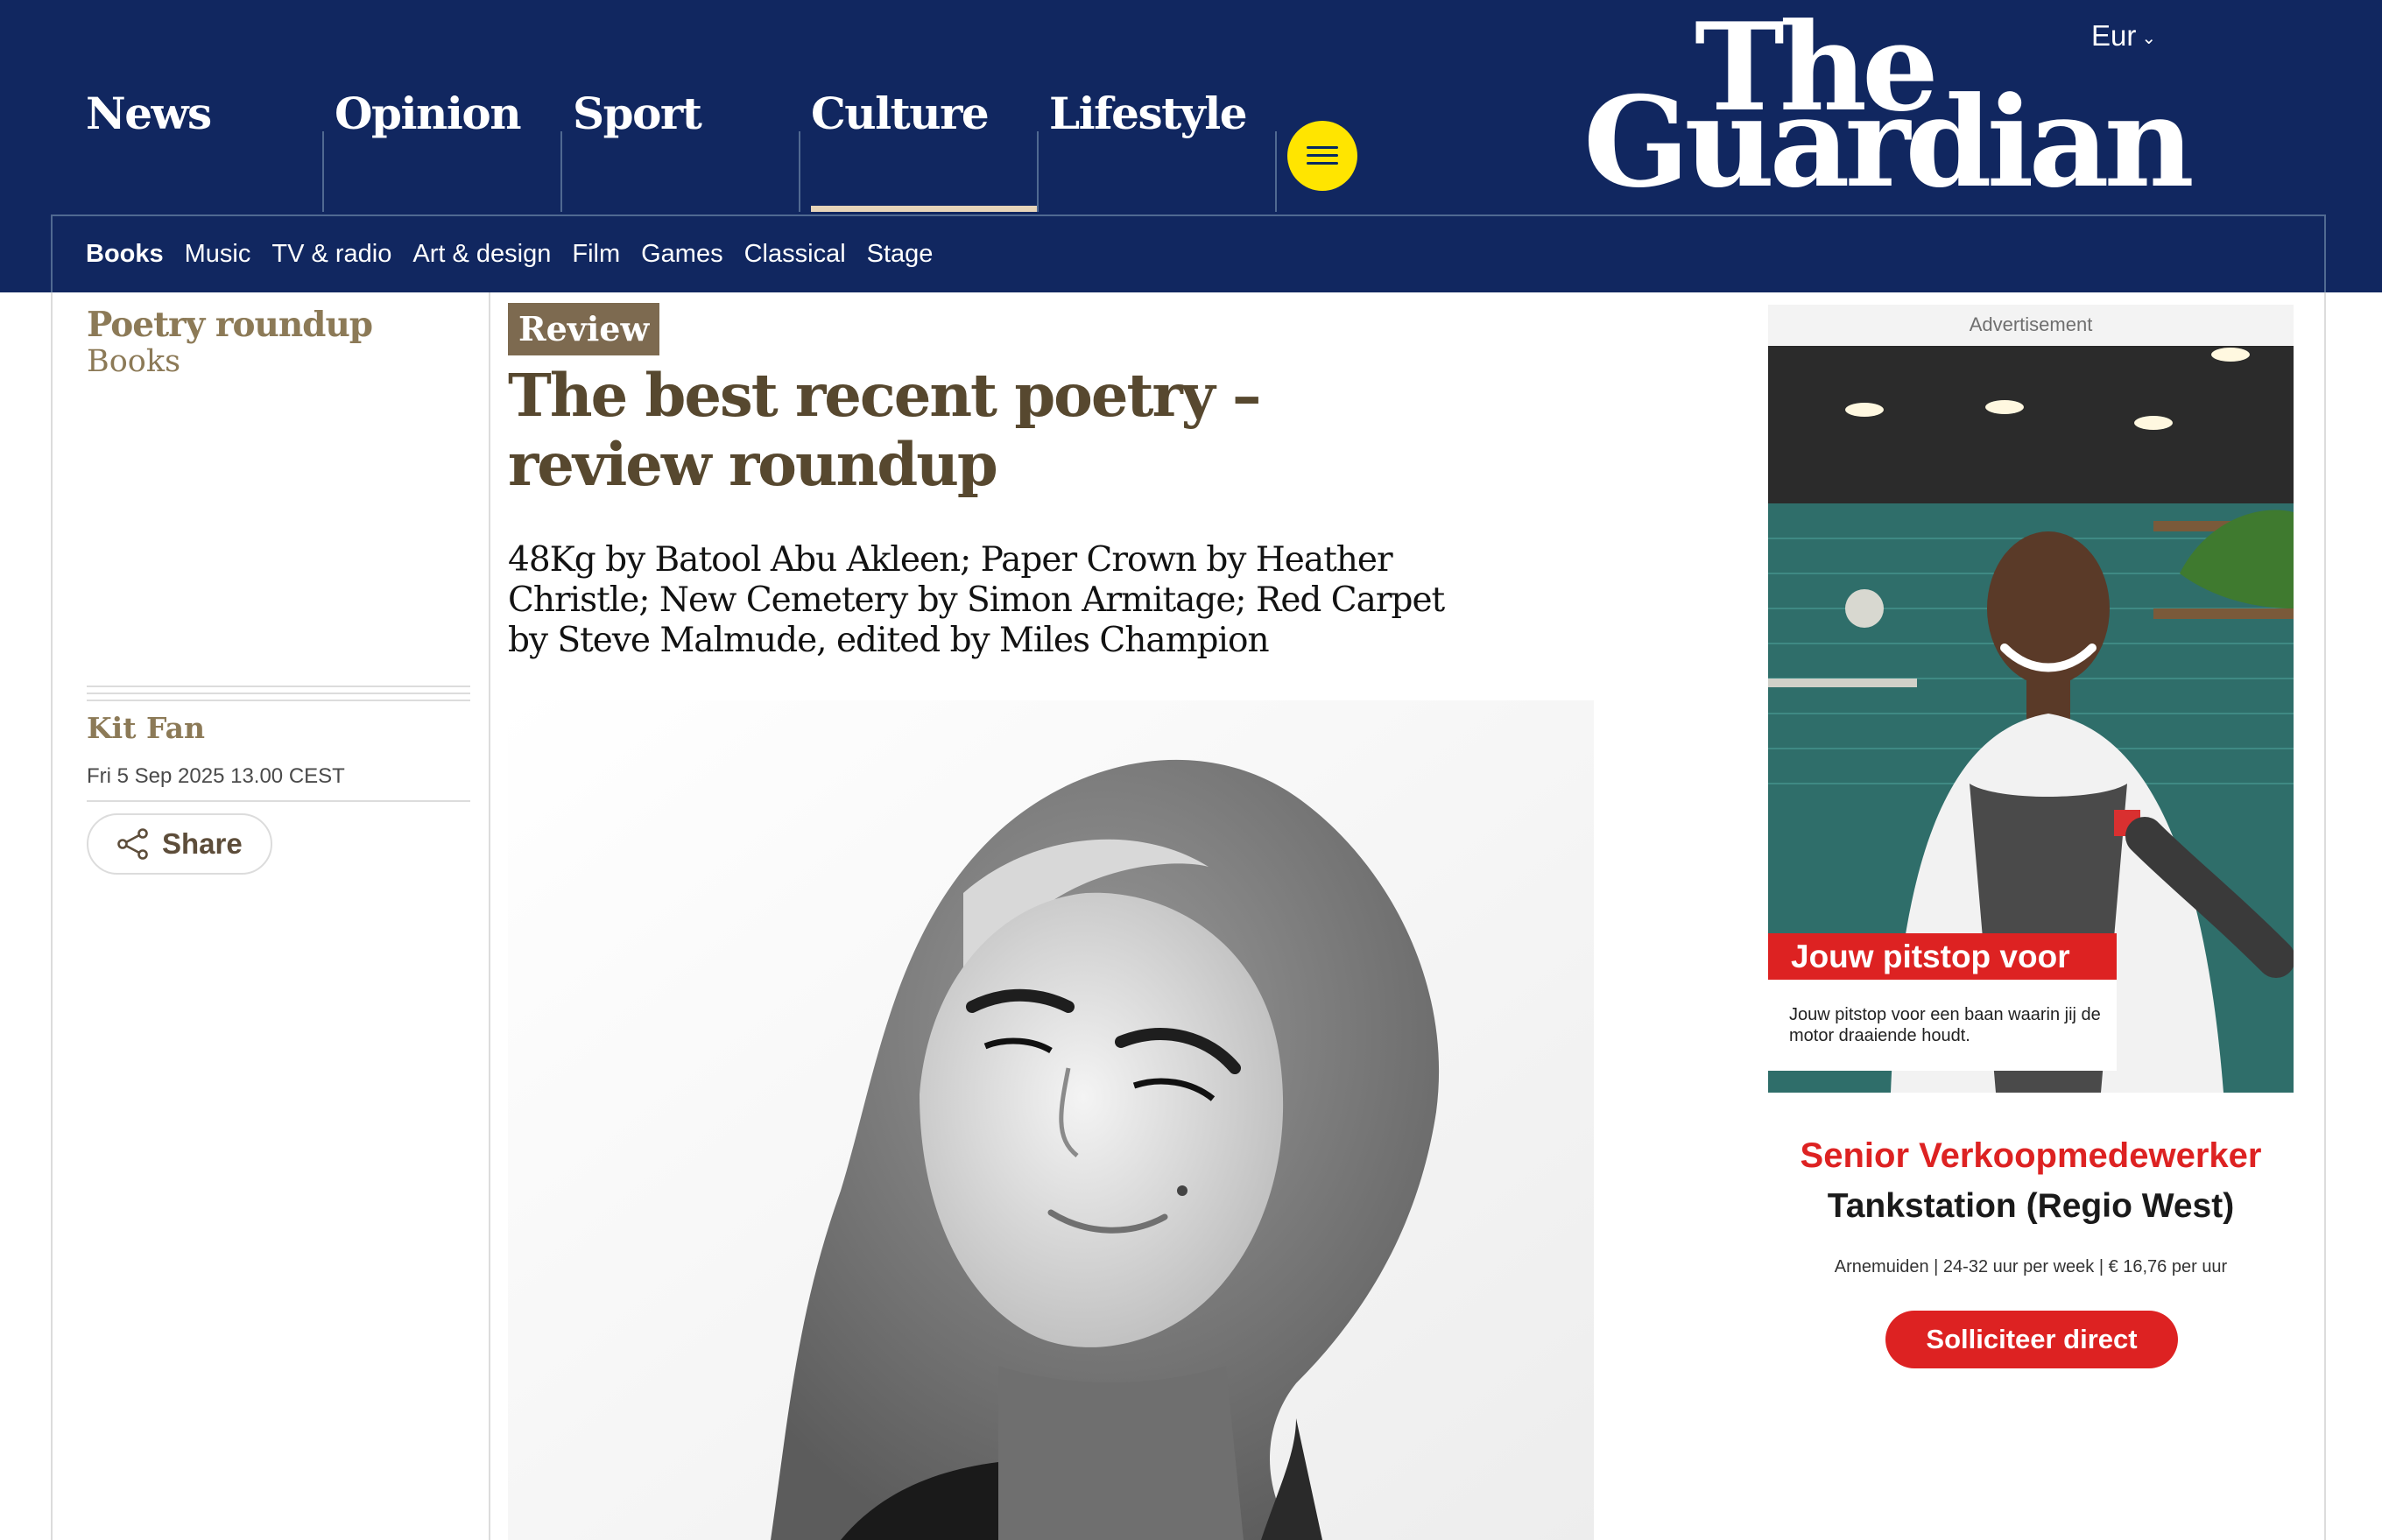 The image size is (2382, 1540). Describe the element at coordinates (149, 113) in the screenshot. I see `pillar-news: News` at that location.